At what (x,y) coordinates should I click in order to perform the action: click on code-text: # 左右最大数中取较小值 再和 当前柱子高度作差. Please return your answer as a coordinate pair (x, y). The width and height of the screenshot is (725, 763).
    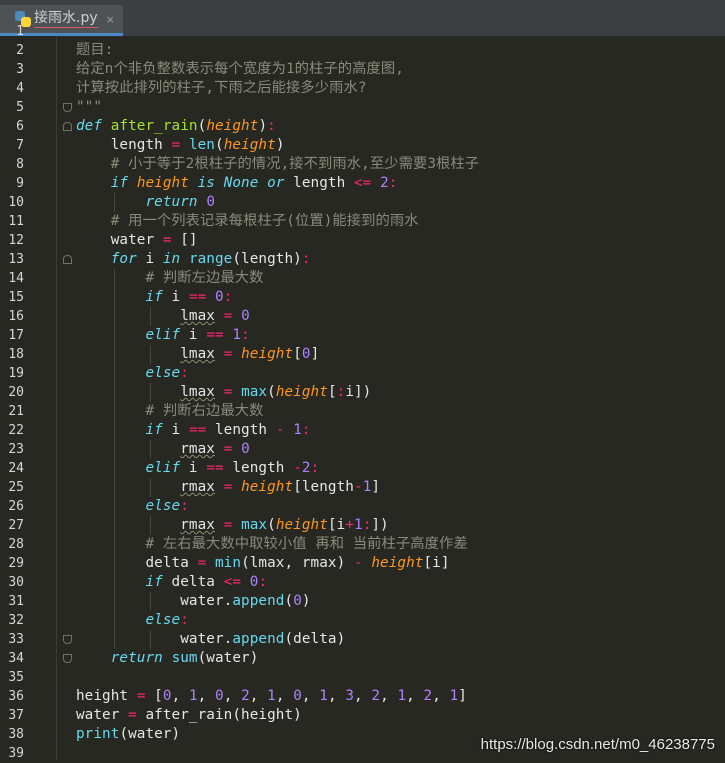
    Looking at the image, I should click on (272, 544).